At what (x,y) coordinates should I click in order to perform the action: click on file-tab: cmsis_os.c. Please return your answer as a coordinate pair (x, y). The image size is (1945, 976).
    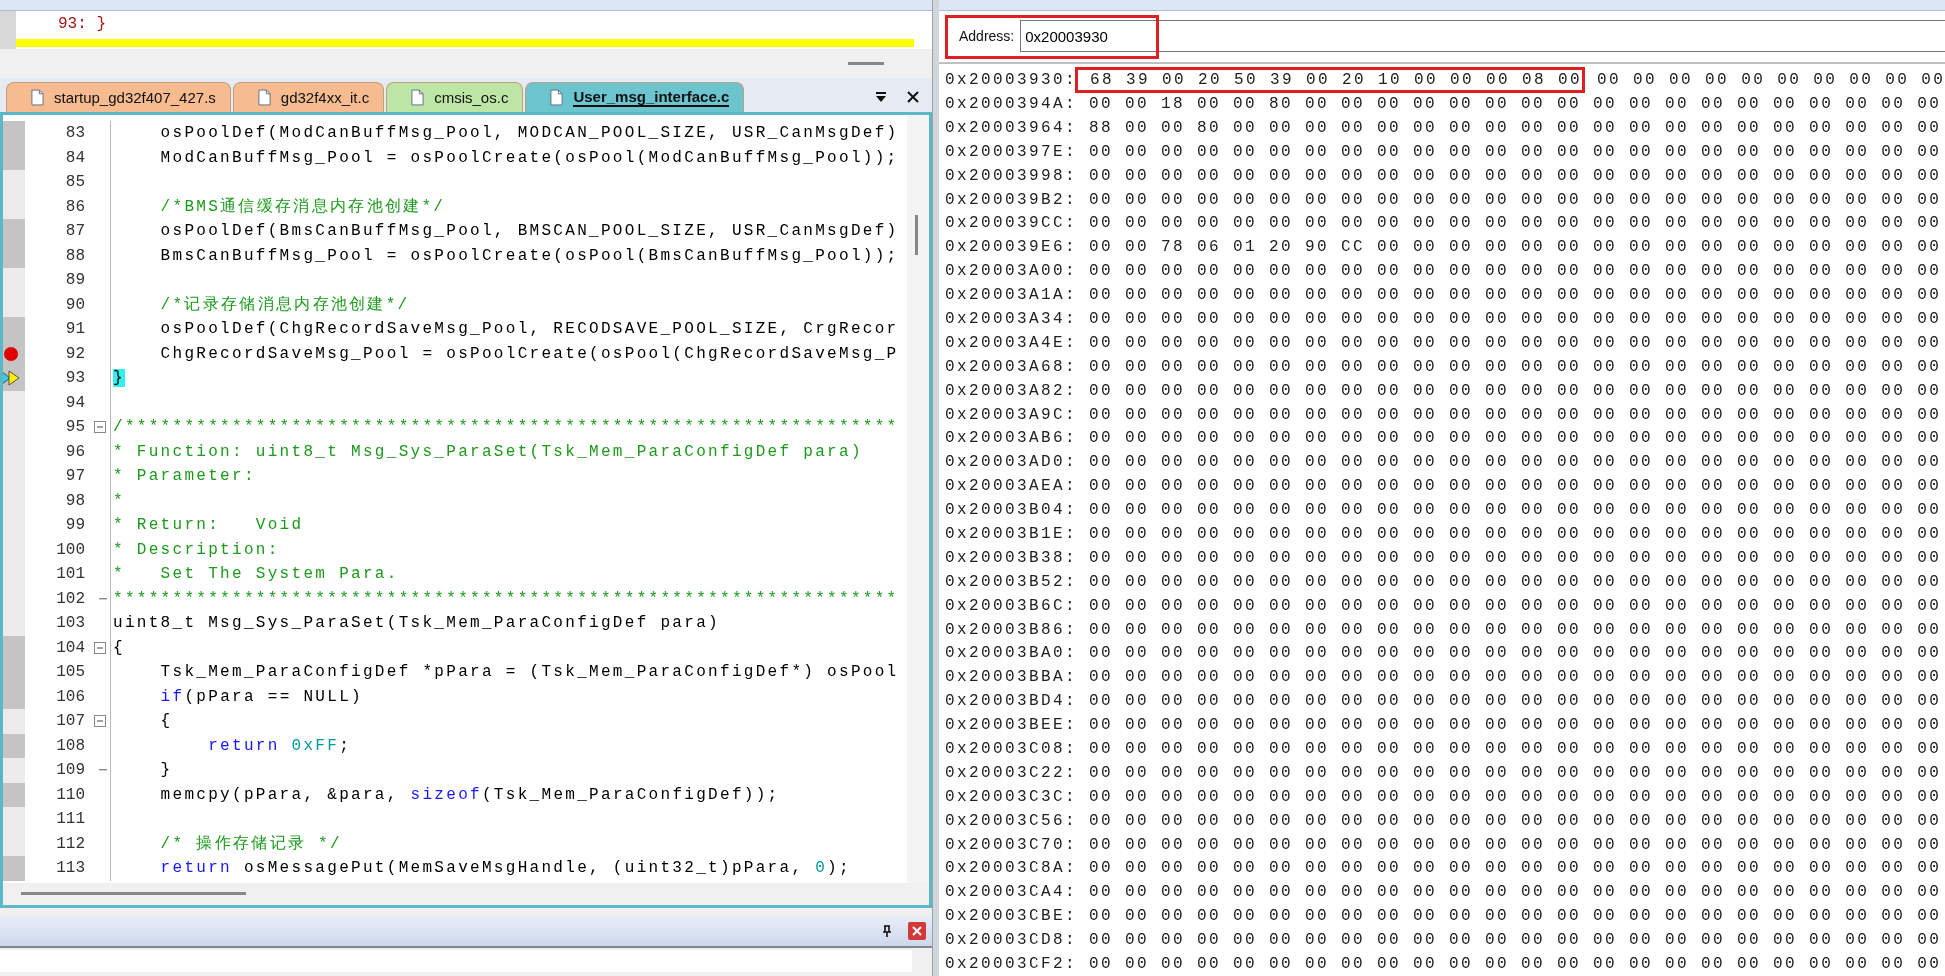
    Looking at the image, I should click on (455, 97).